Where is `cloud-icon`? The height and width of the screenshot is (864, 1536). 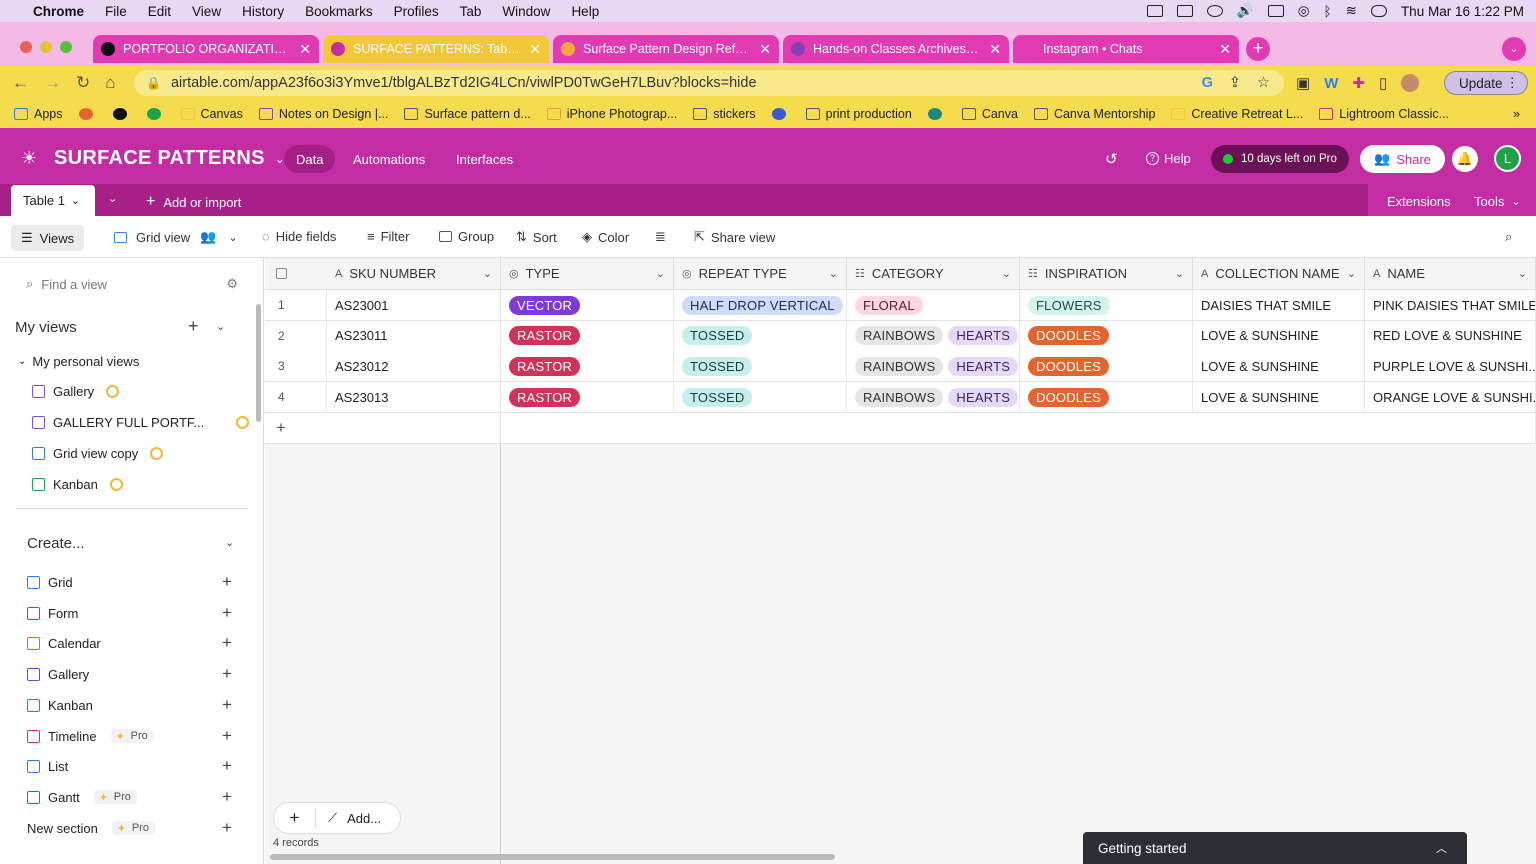
cloud-icon is located at coordinates (1214, 11).